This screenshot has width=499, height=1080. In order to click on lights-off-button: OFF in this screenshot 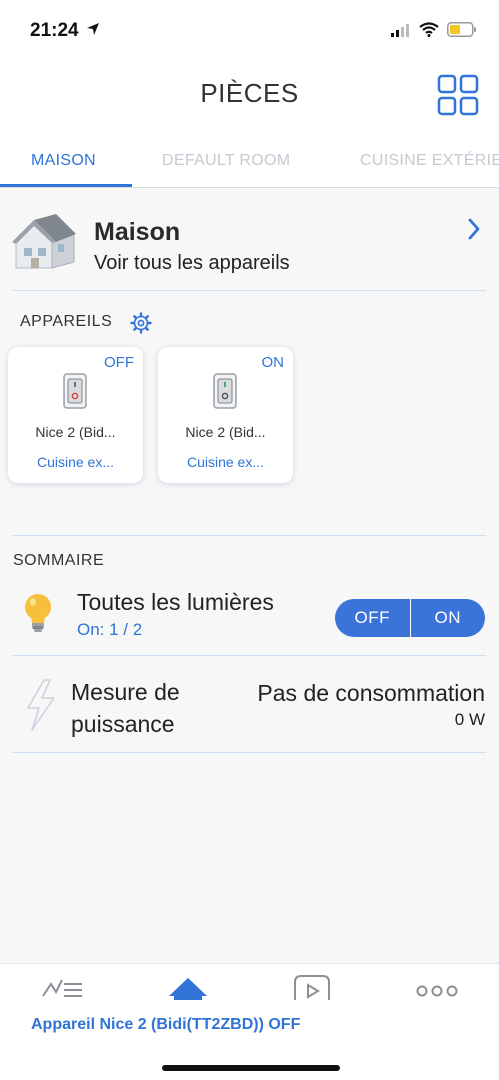, I will do `click(372, 618)`.